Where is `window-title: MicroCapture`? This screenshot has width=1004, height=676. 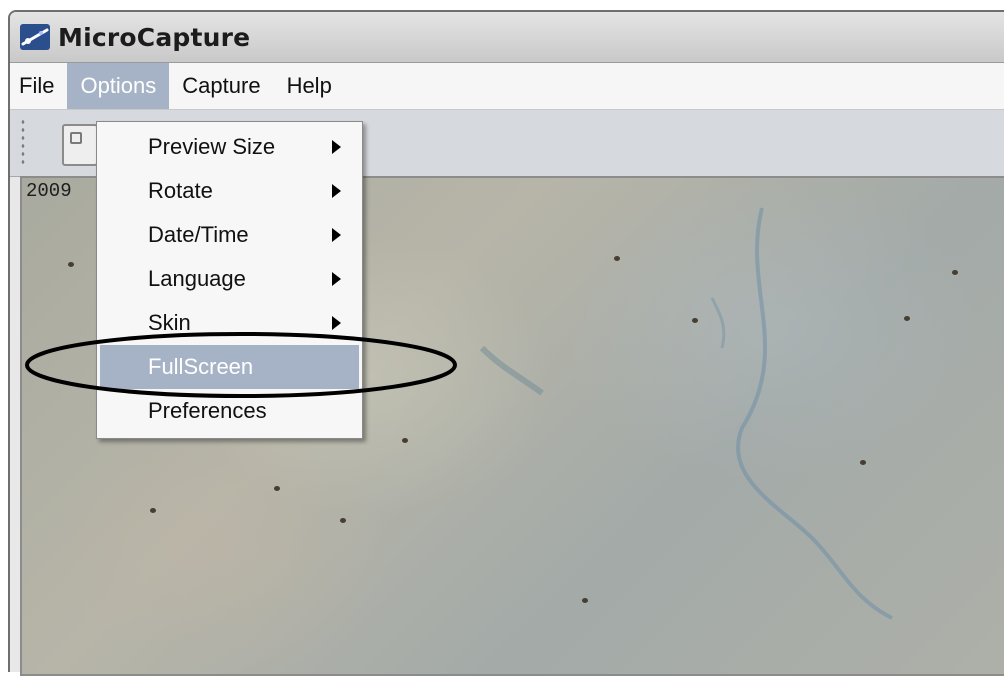 window-title: MicroCapture is located at coordinates (154, 37).